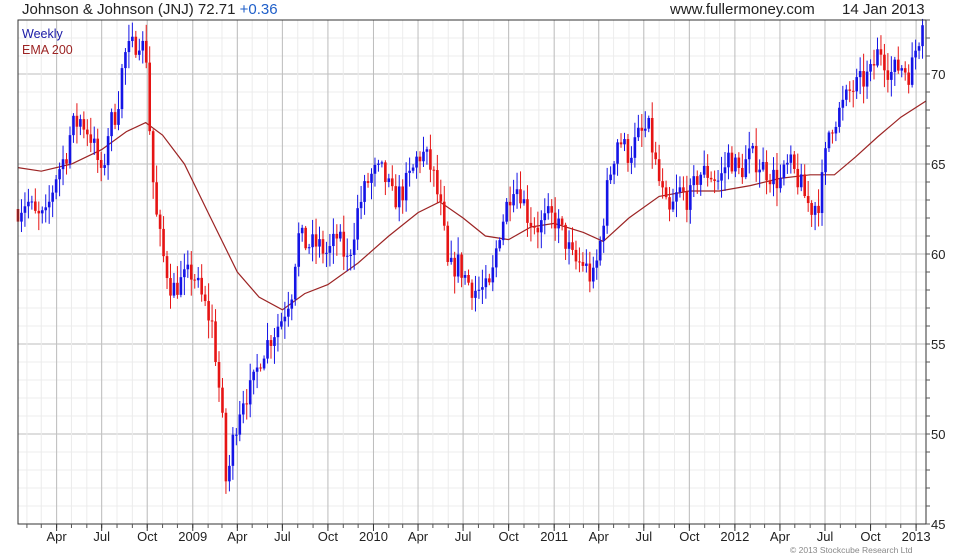  What do you see at coordinates (938, 524) in the screenshot?
I see `y-tick-label: 45` at bounding box center [938, 524].